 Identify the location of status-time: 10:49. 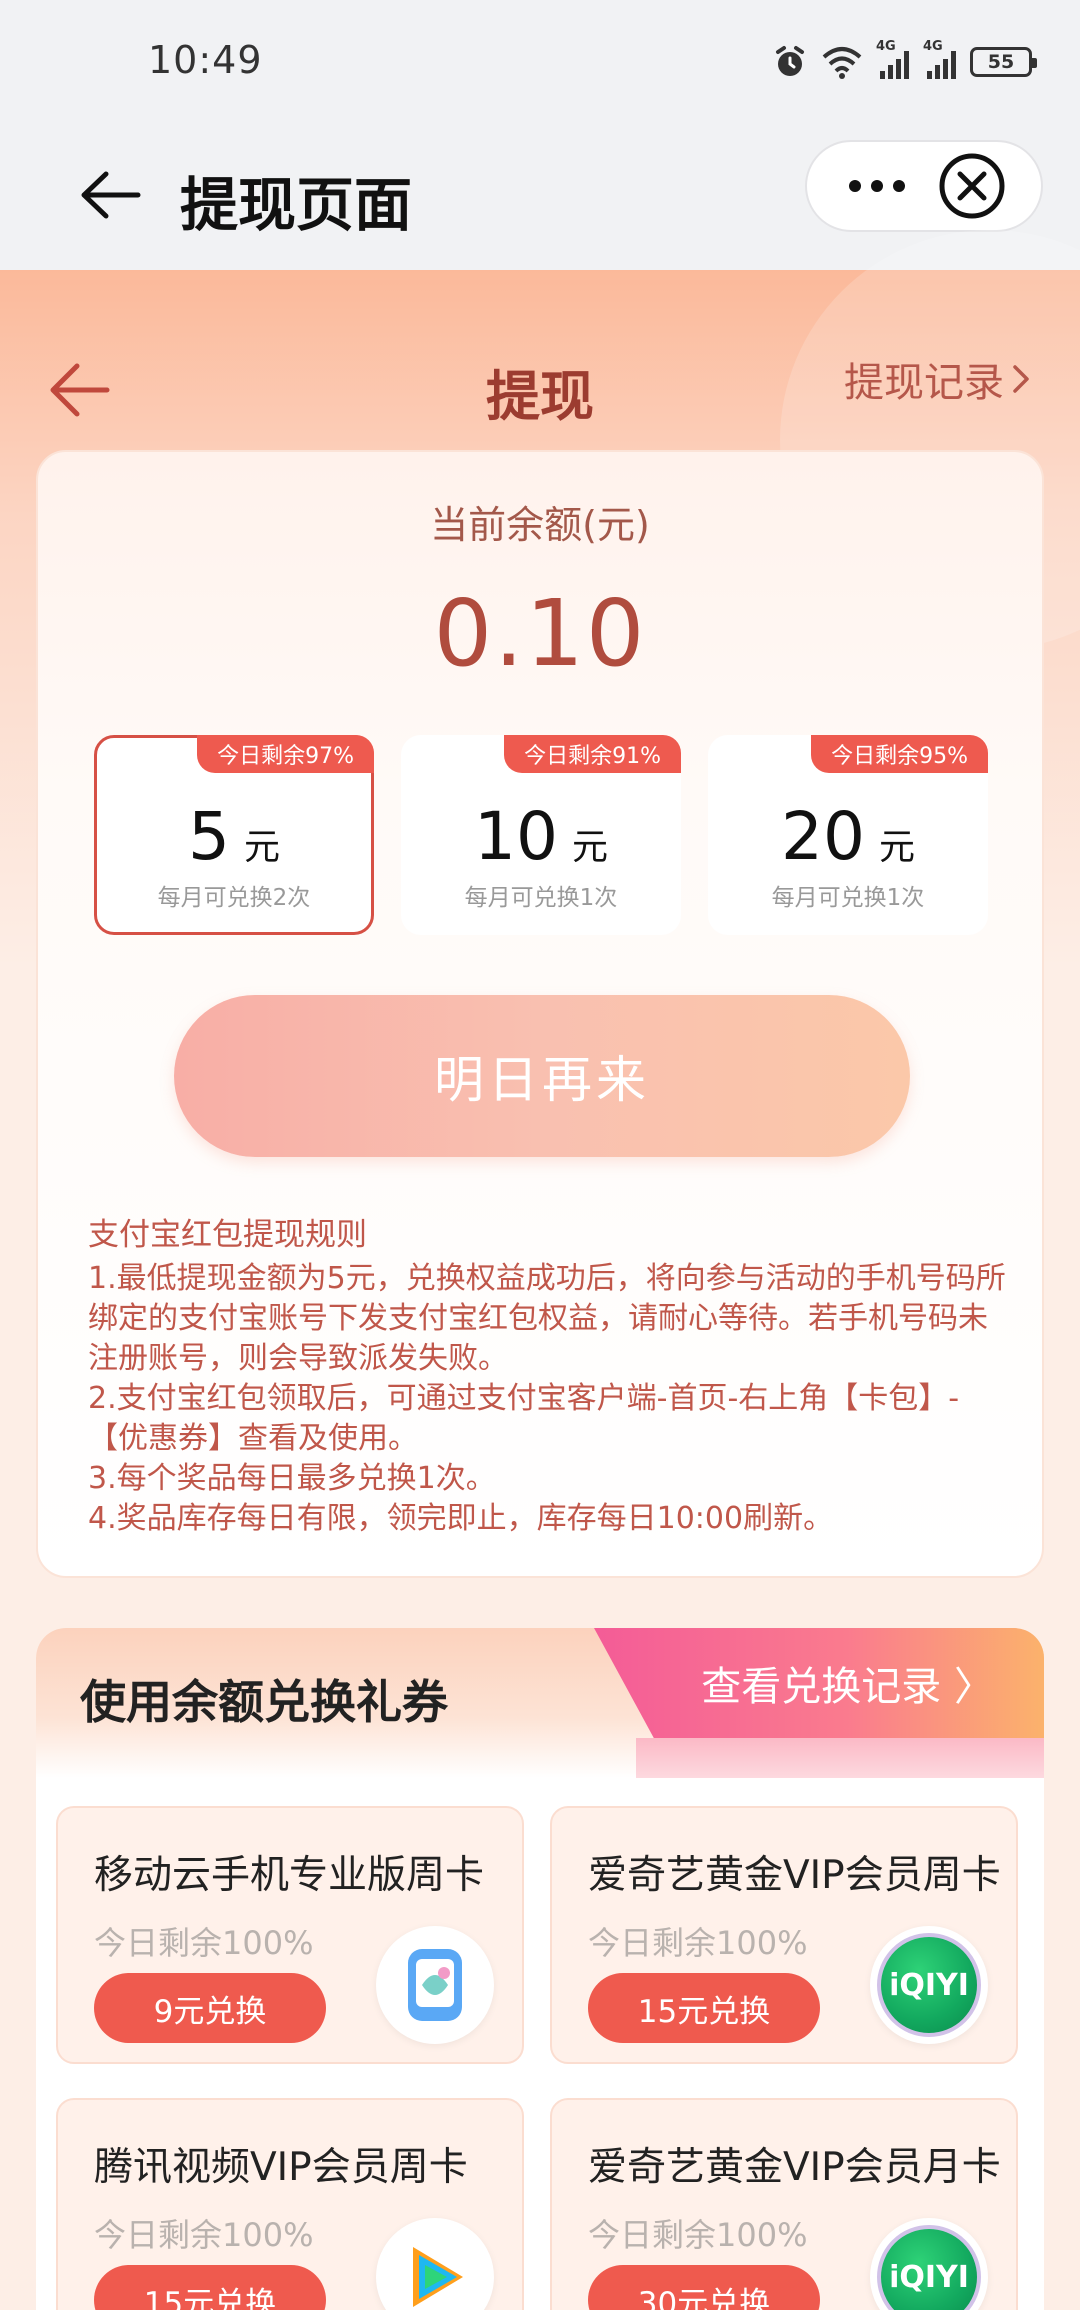
(205, 60).